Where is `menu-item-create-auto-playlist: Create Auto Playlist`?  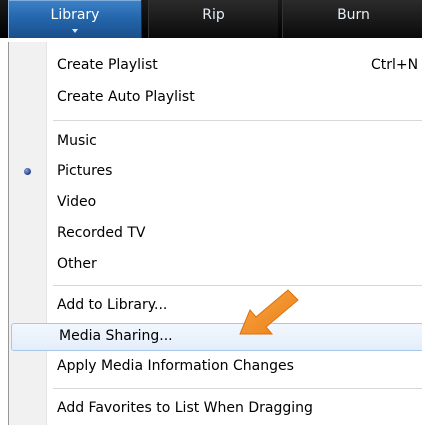 menu-item-create-auto-playlist: Create Auto Playlist is located at coordinates (215, 98).